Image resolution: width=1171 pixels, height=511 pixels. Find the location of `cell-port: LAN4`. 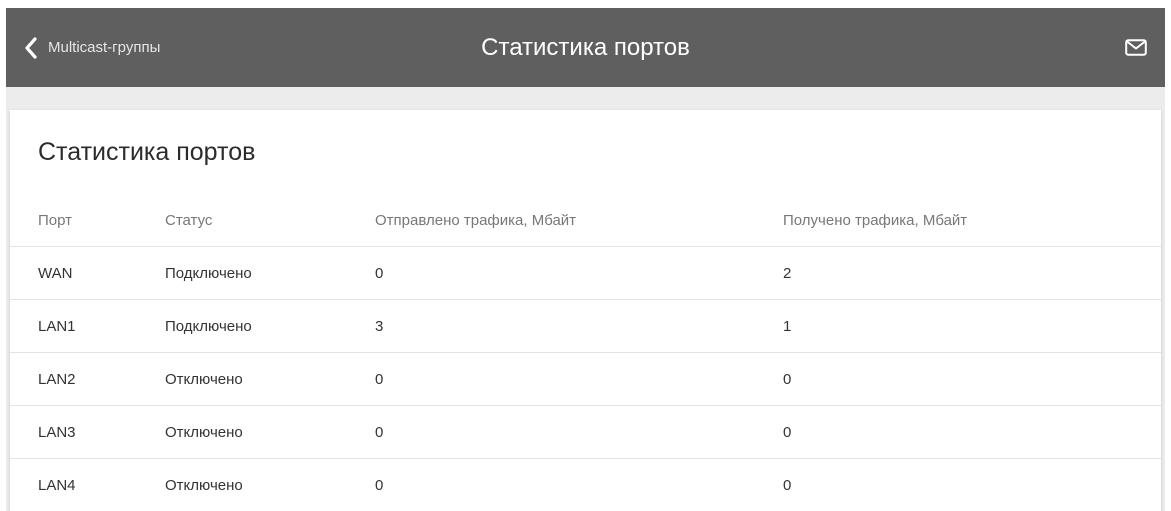

cell-port: LAN4 is located at coordinates (87, 484).